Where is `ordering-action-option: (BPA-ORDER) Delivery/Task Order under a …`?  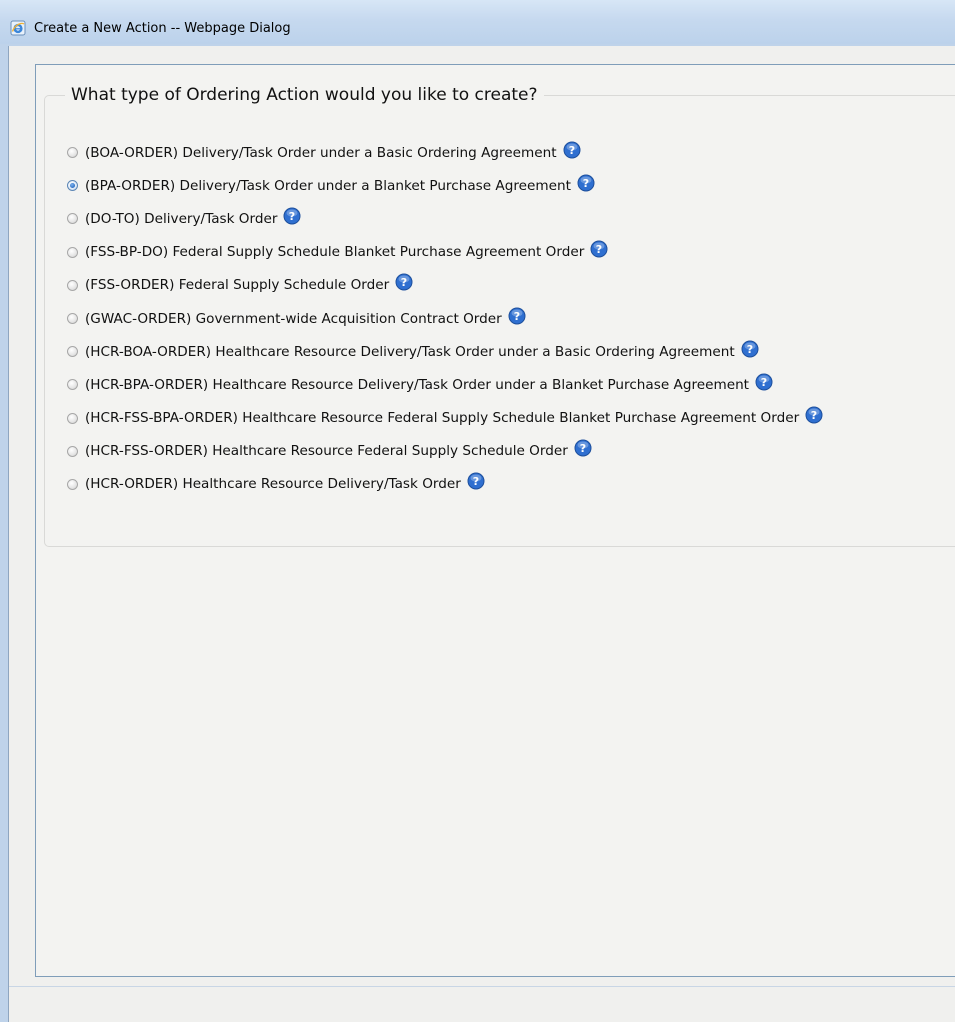
ordering-action-option: (BPA-ORDER) Delivery/Task Order under a … is located at coordinates (511, 185).